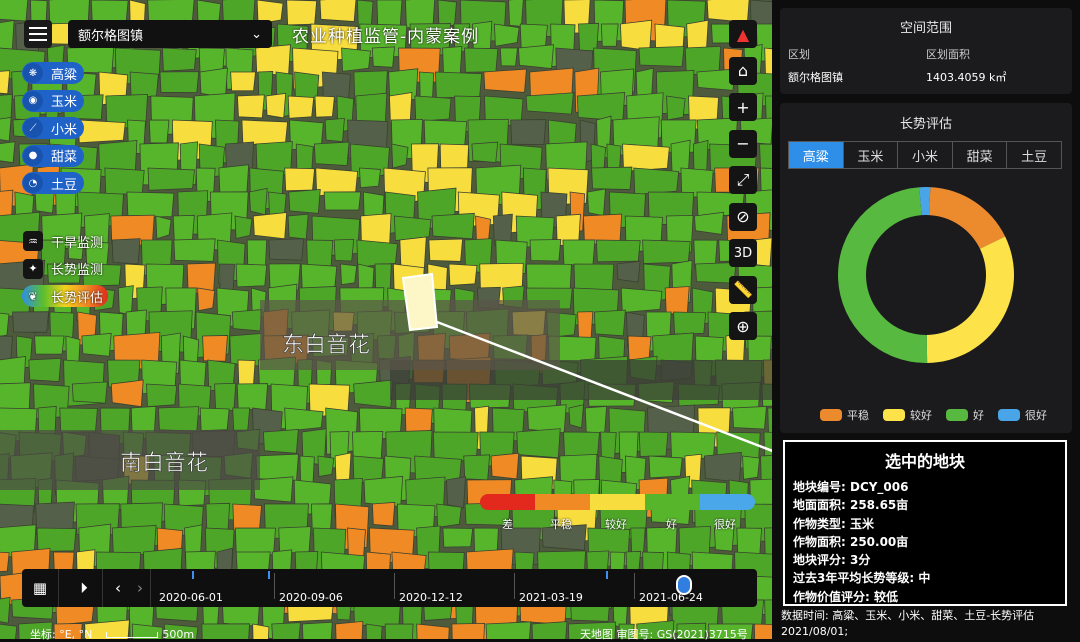 The height and width of the screenshot is (642, 1080). What do you see at coordinates (851, 541) in the screenshot?
I see `plot-crop-area: 作物面积: 250.00亩` at bounding box center [851, 541].